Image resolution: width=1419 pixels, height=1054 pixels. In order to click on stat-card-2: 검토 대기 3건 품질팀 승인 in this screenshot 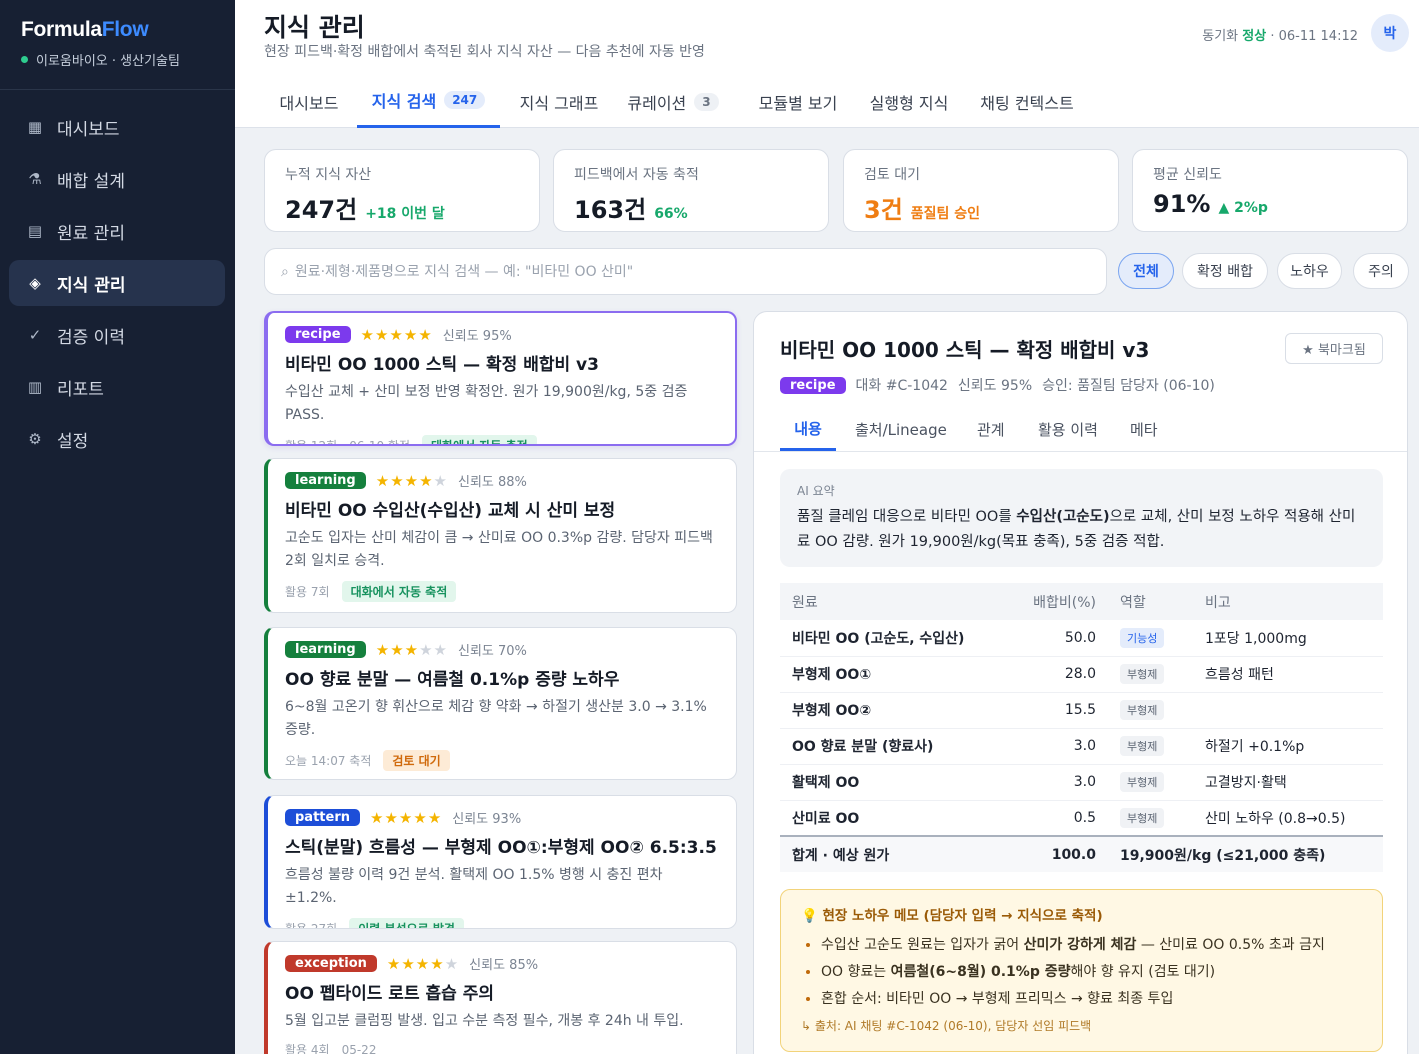, I will do `click(981, 190)`.